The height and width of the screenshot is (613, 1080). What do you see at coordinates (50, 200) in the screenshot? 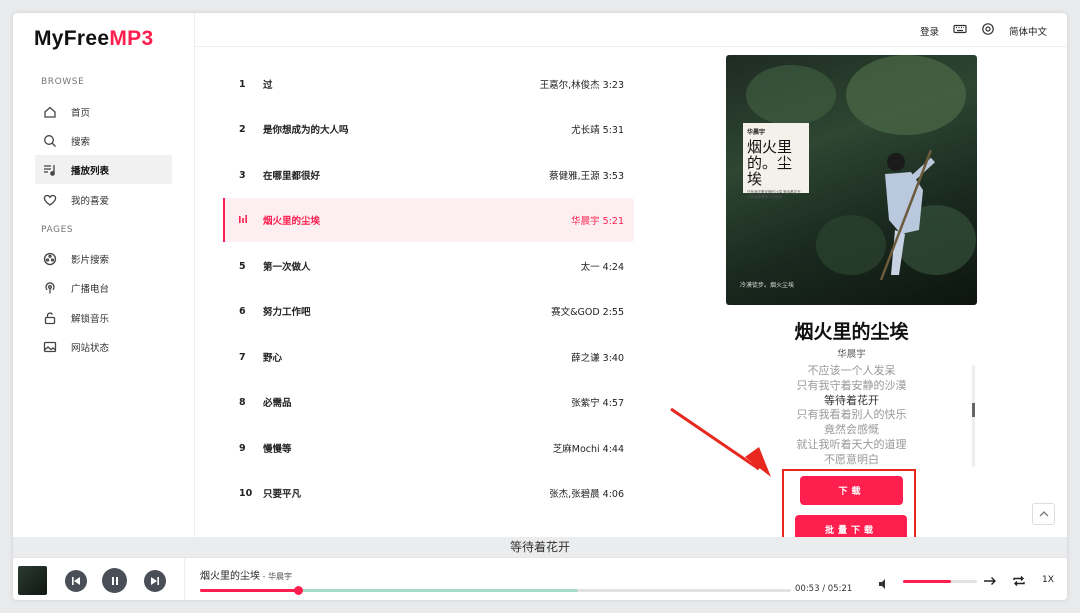
I see `heart-icon` at bounding box center [50, 200].